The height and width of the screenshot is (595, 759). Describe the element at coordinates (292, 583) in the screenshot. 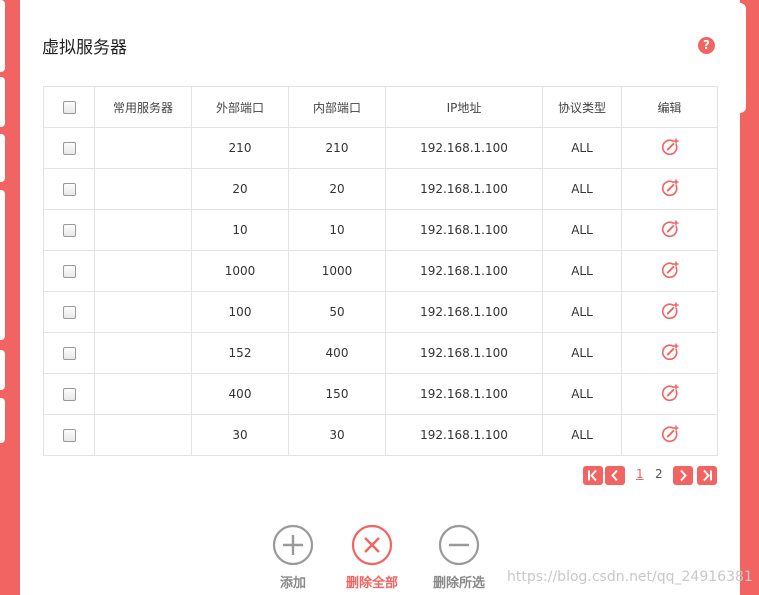

I see `add-button-label: 添加` at that location.